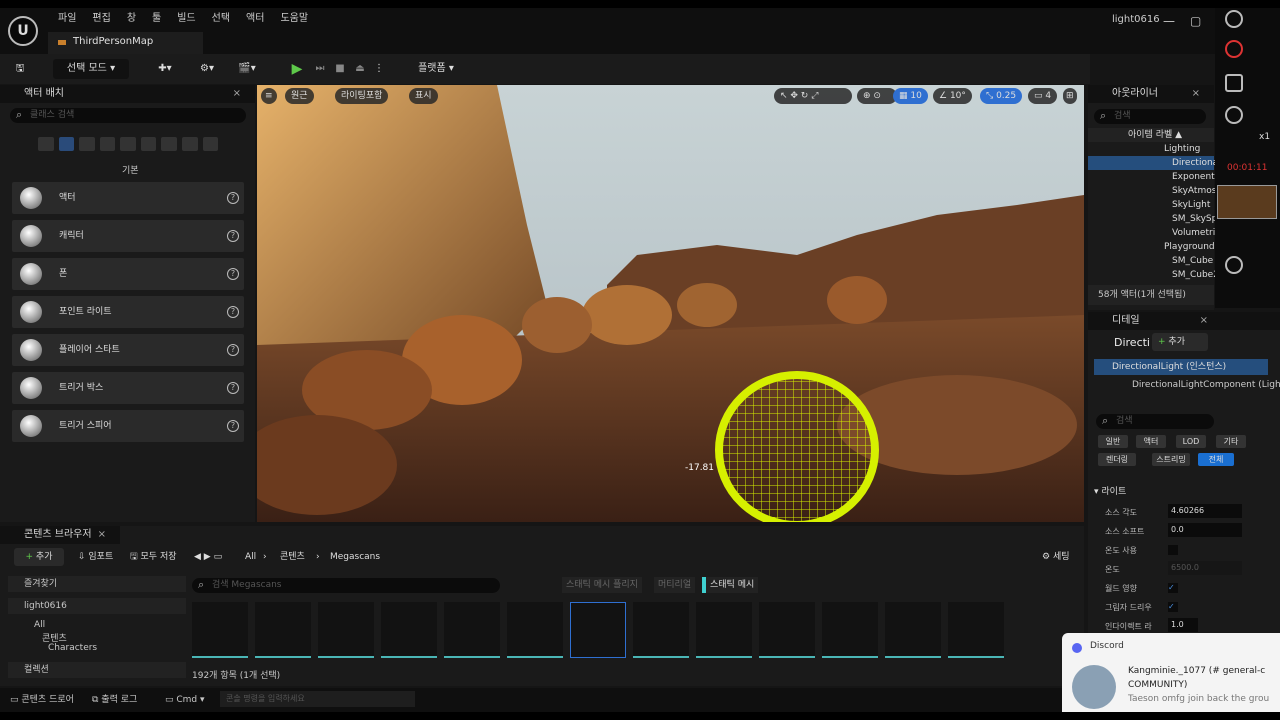 The height and width of the screenshot is (720, 1280). Describe the element at coordinates (1206, 385) in the screenshot. I see `details-component-row: DirectionalLightComponent (Light` at that location.